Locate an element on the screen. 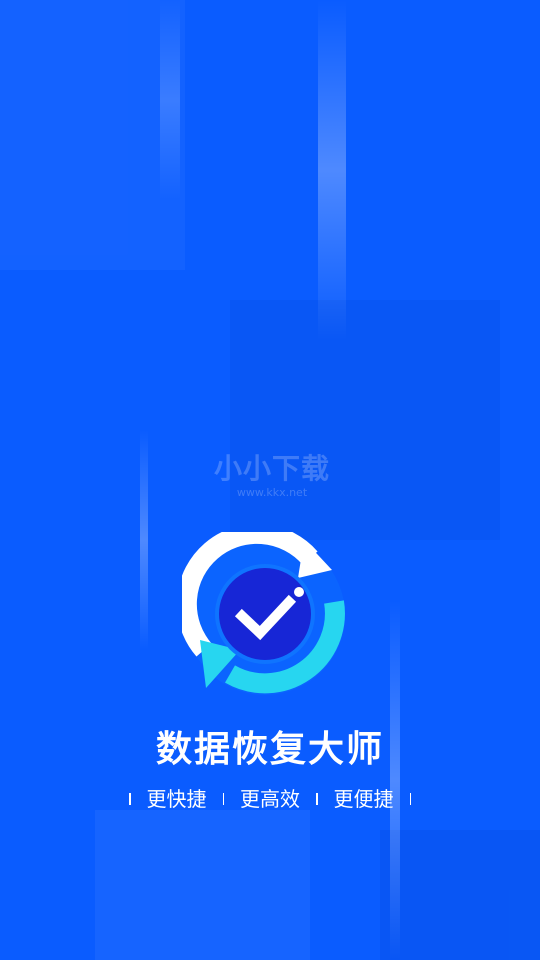 The width and height of the screenshot is (540, 960). watermark: 小小下载 www.kkx.net is located at coordinates (272, 476).